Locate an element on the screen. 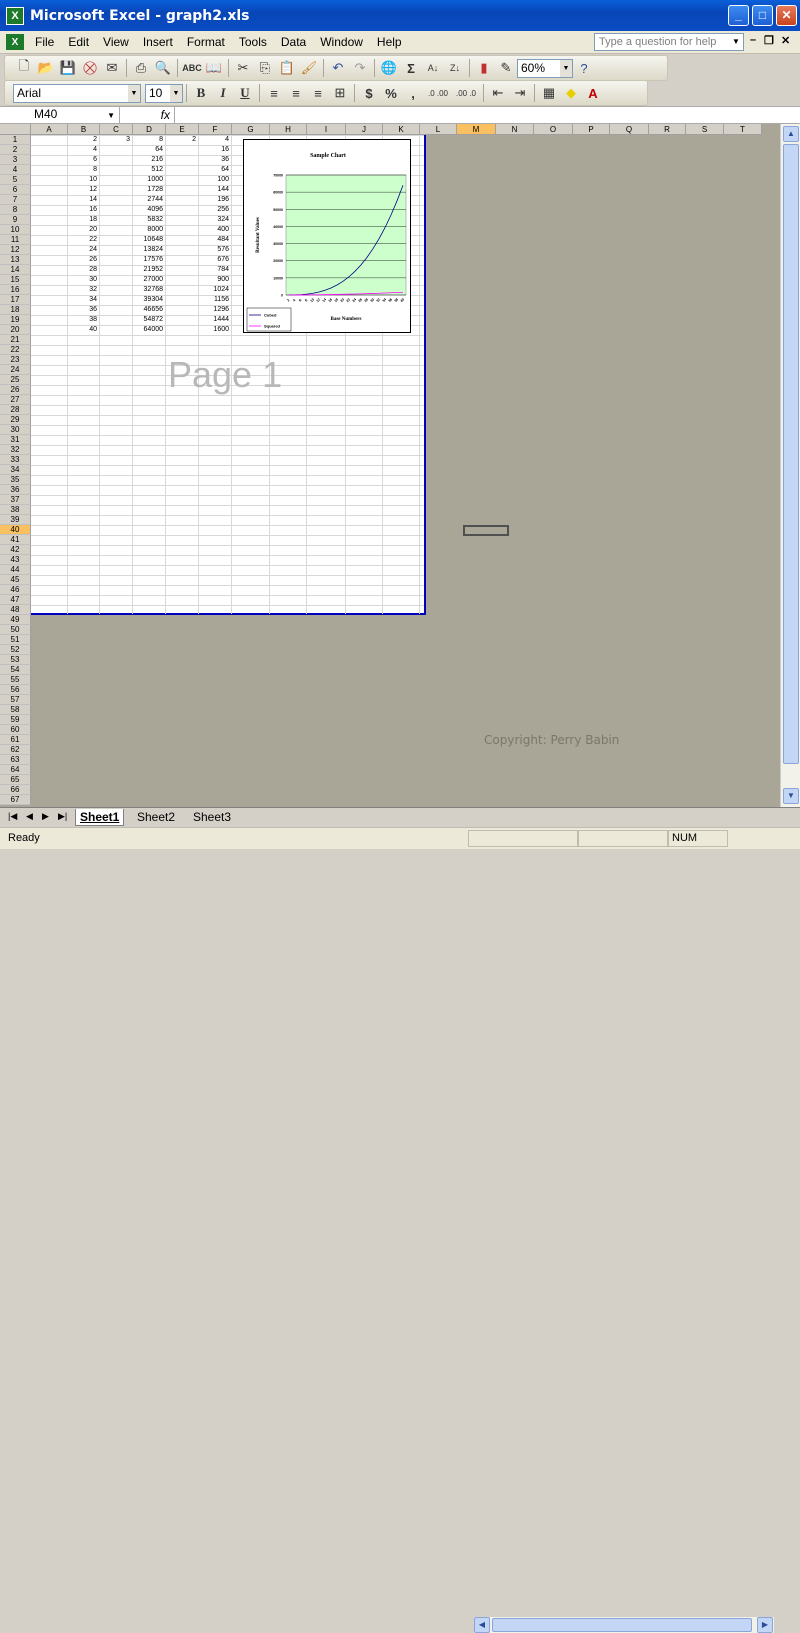  row-header-6: 6 is located at coordinates (15, 190).